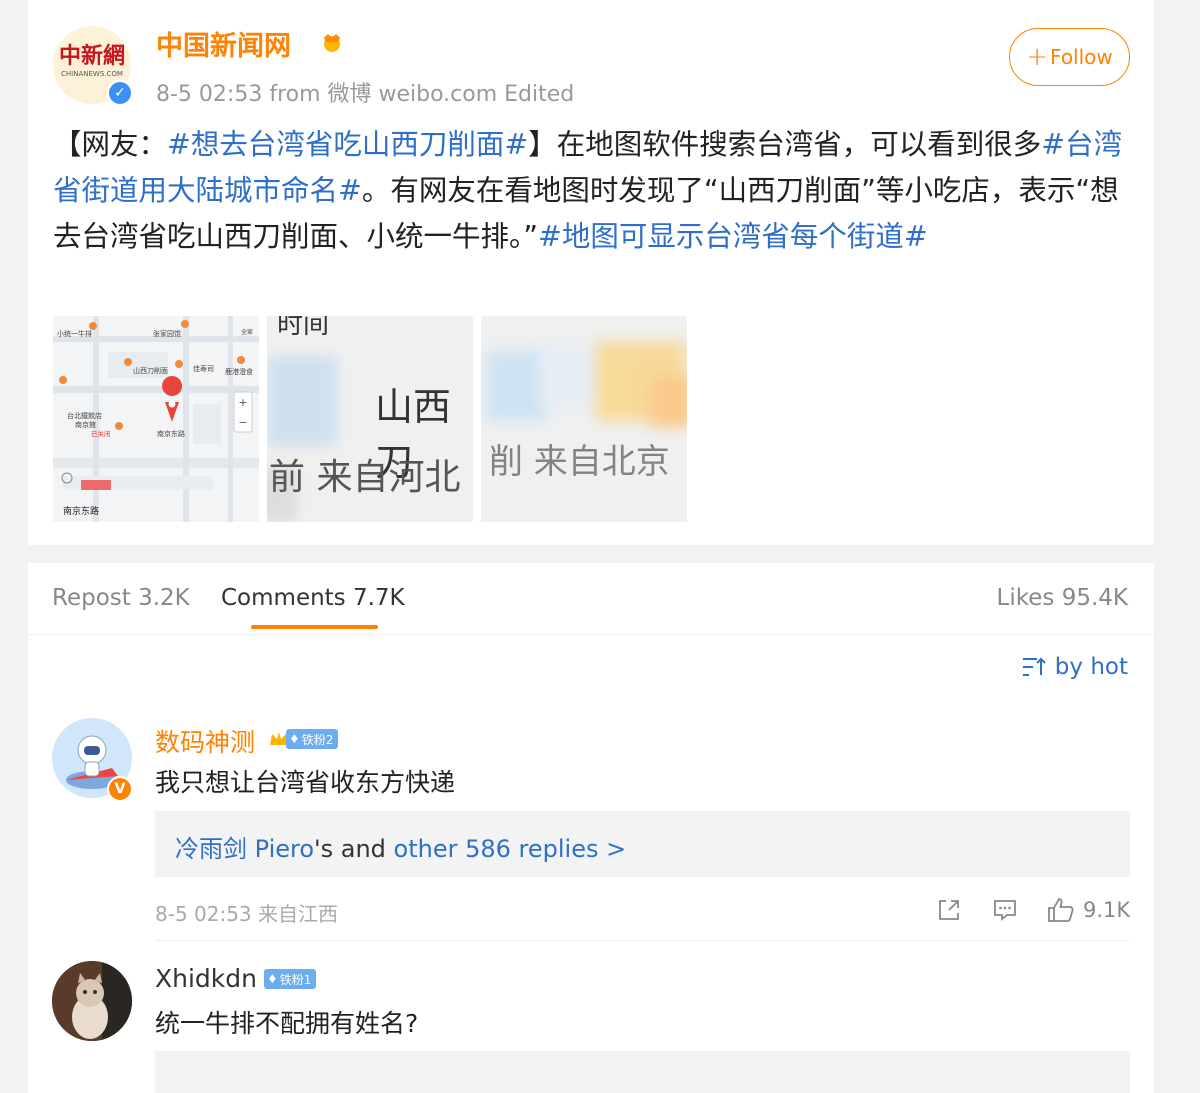  What do you see at coordinates (354, 849) in the screenshot?
I see `replies-connector: 's and` at bounding box center [354, 849].